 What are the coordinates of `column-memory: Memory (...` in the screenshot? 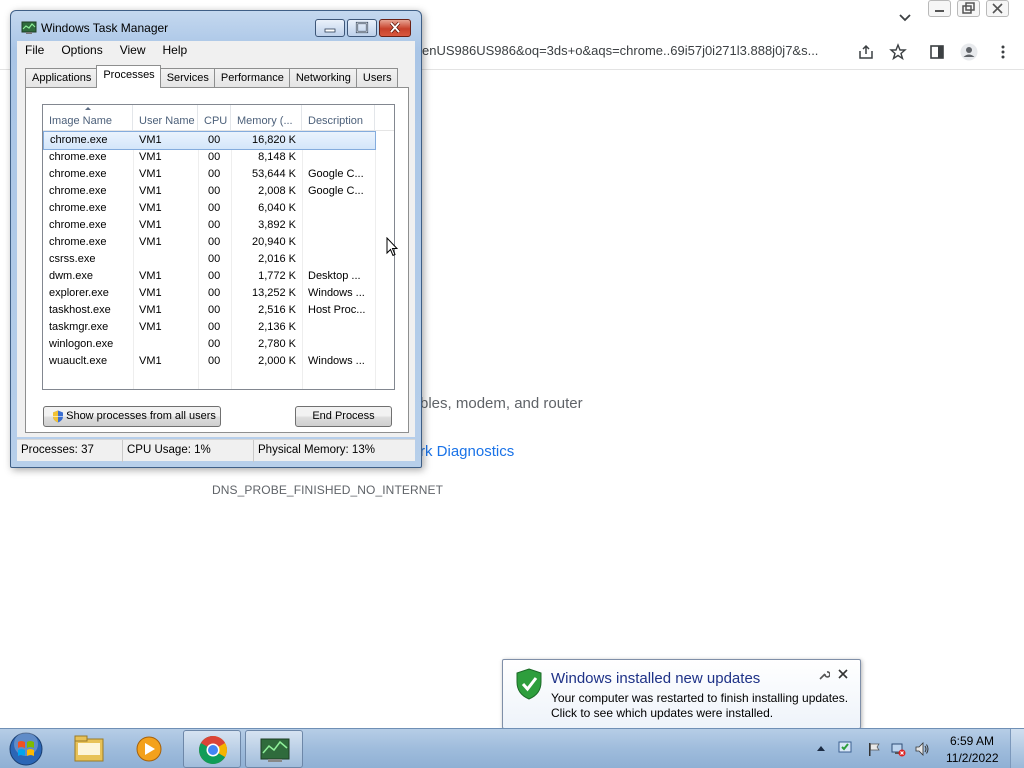 It's located at (266, 118).